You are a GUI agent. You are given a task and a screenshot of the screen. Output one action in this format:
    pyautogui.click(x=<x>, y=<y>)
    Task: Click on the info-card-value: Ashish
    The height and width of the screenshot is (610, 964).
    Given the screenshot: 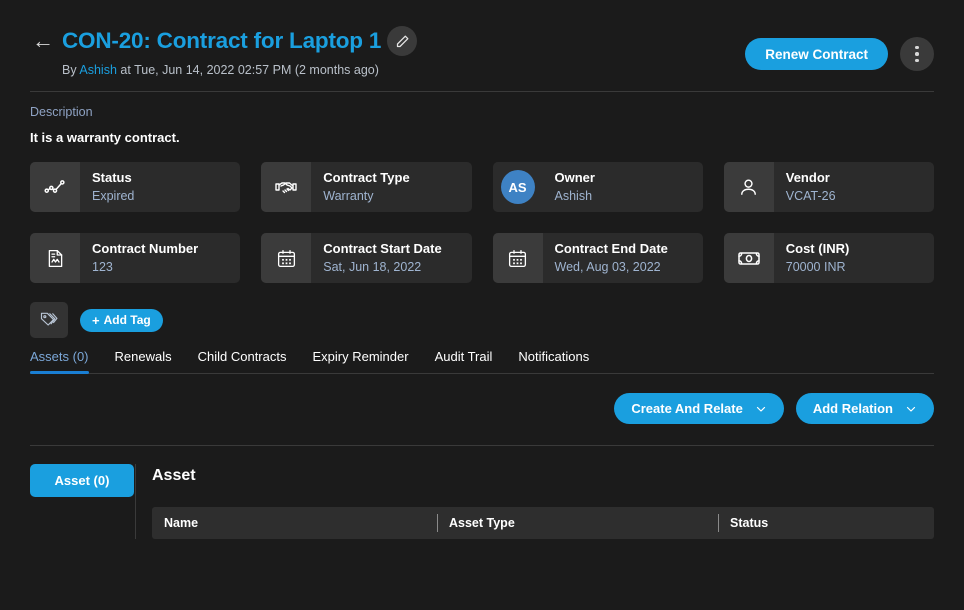 What is the action you would take?
    pyautogui.click(x=573, y=195)
    